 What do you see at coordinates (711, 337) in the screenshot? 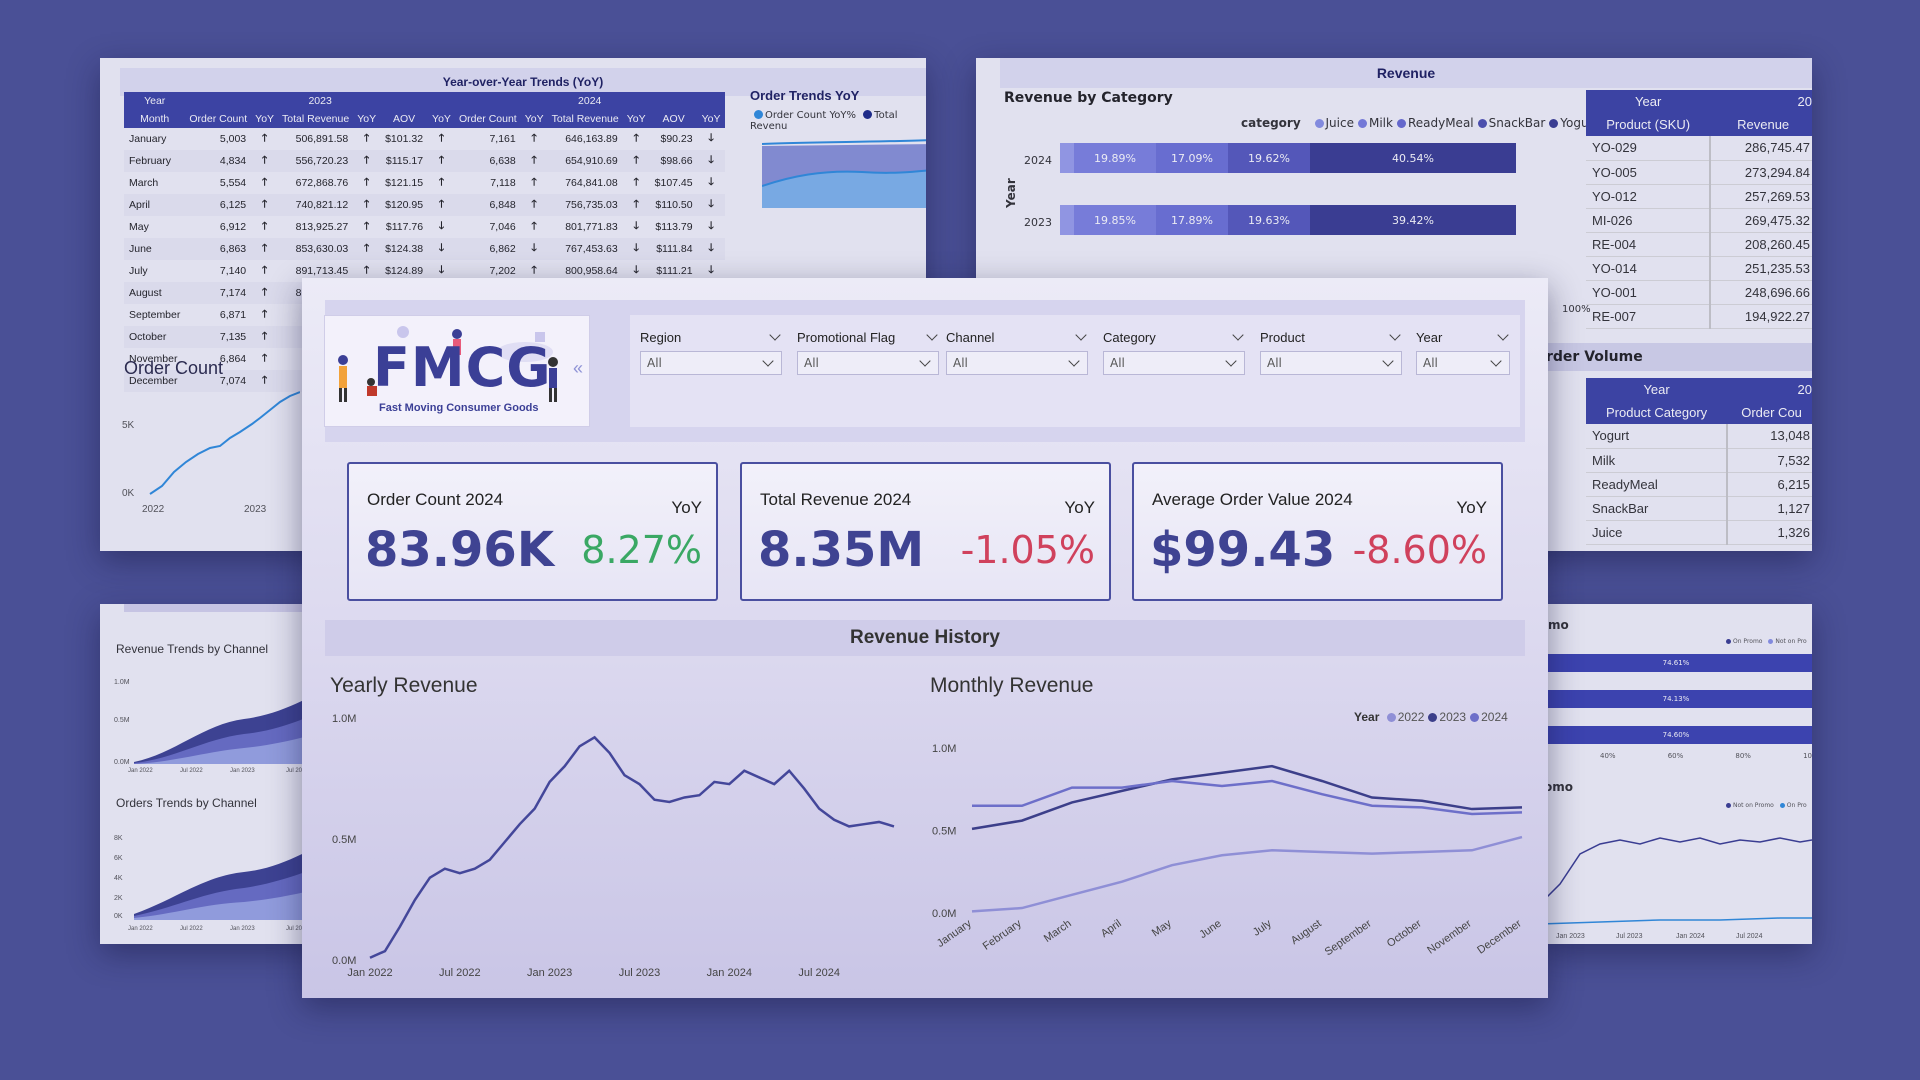
I see `filter-region-header: Region` at bounding box center [711, 337].